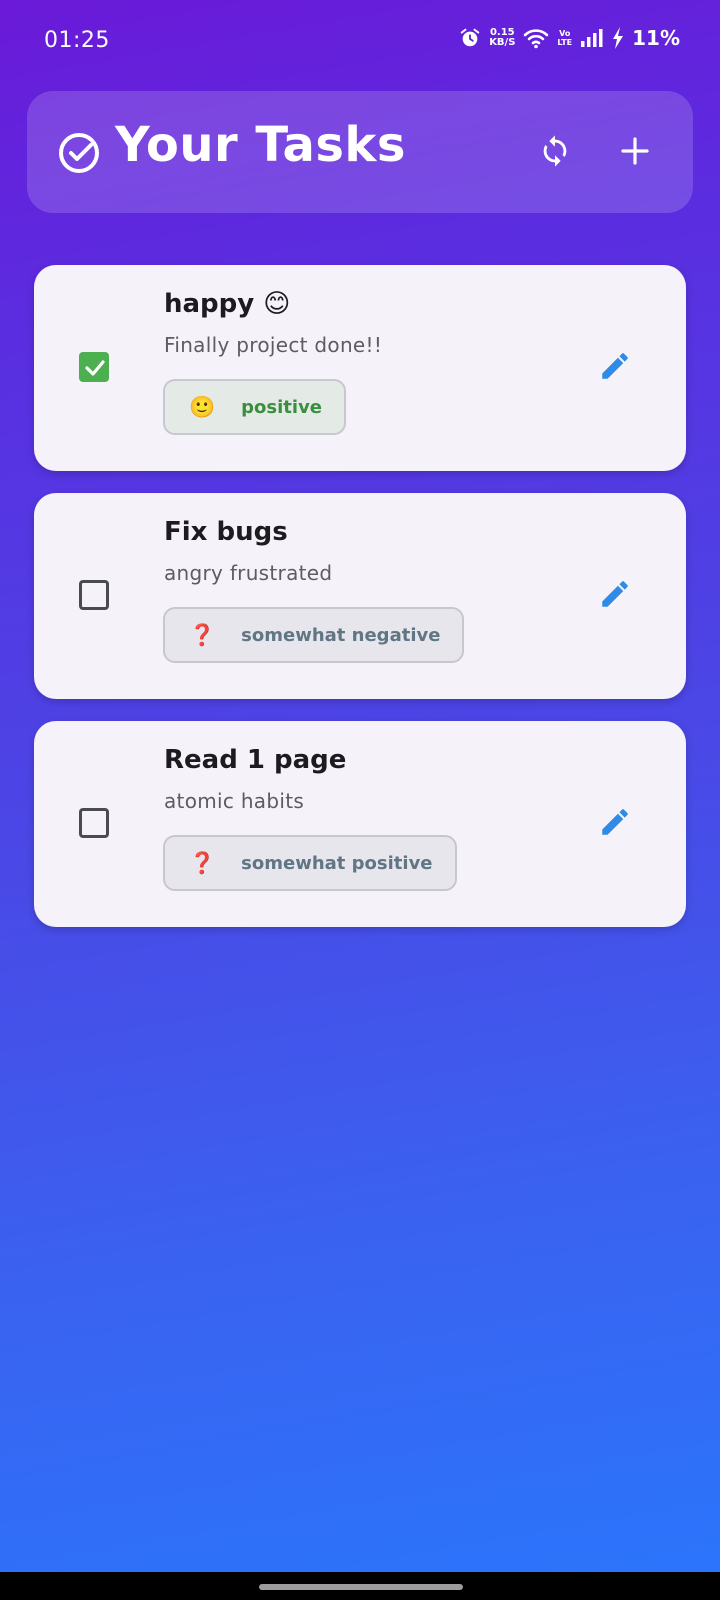 The image size is (720, 1600). Describe the element at coordinates (282, 407) in the screenshot. I see `sentiment-label: positive` at that location.